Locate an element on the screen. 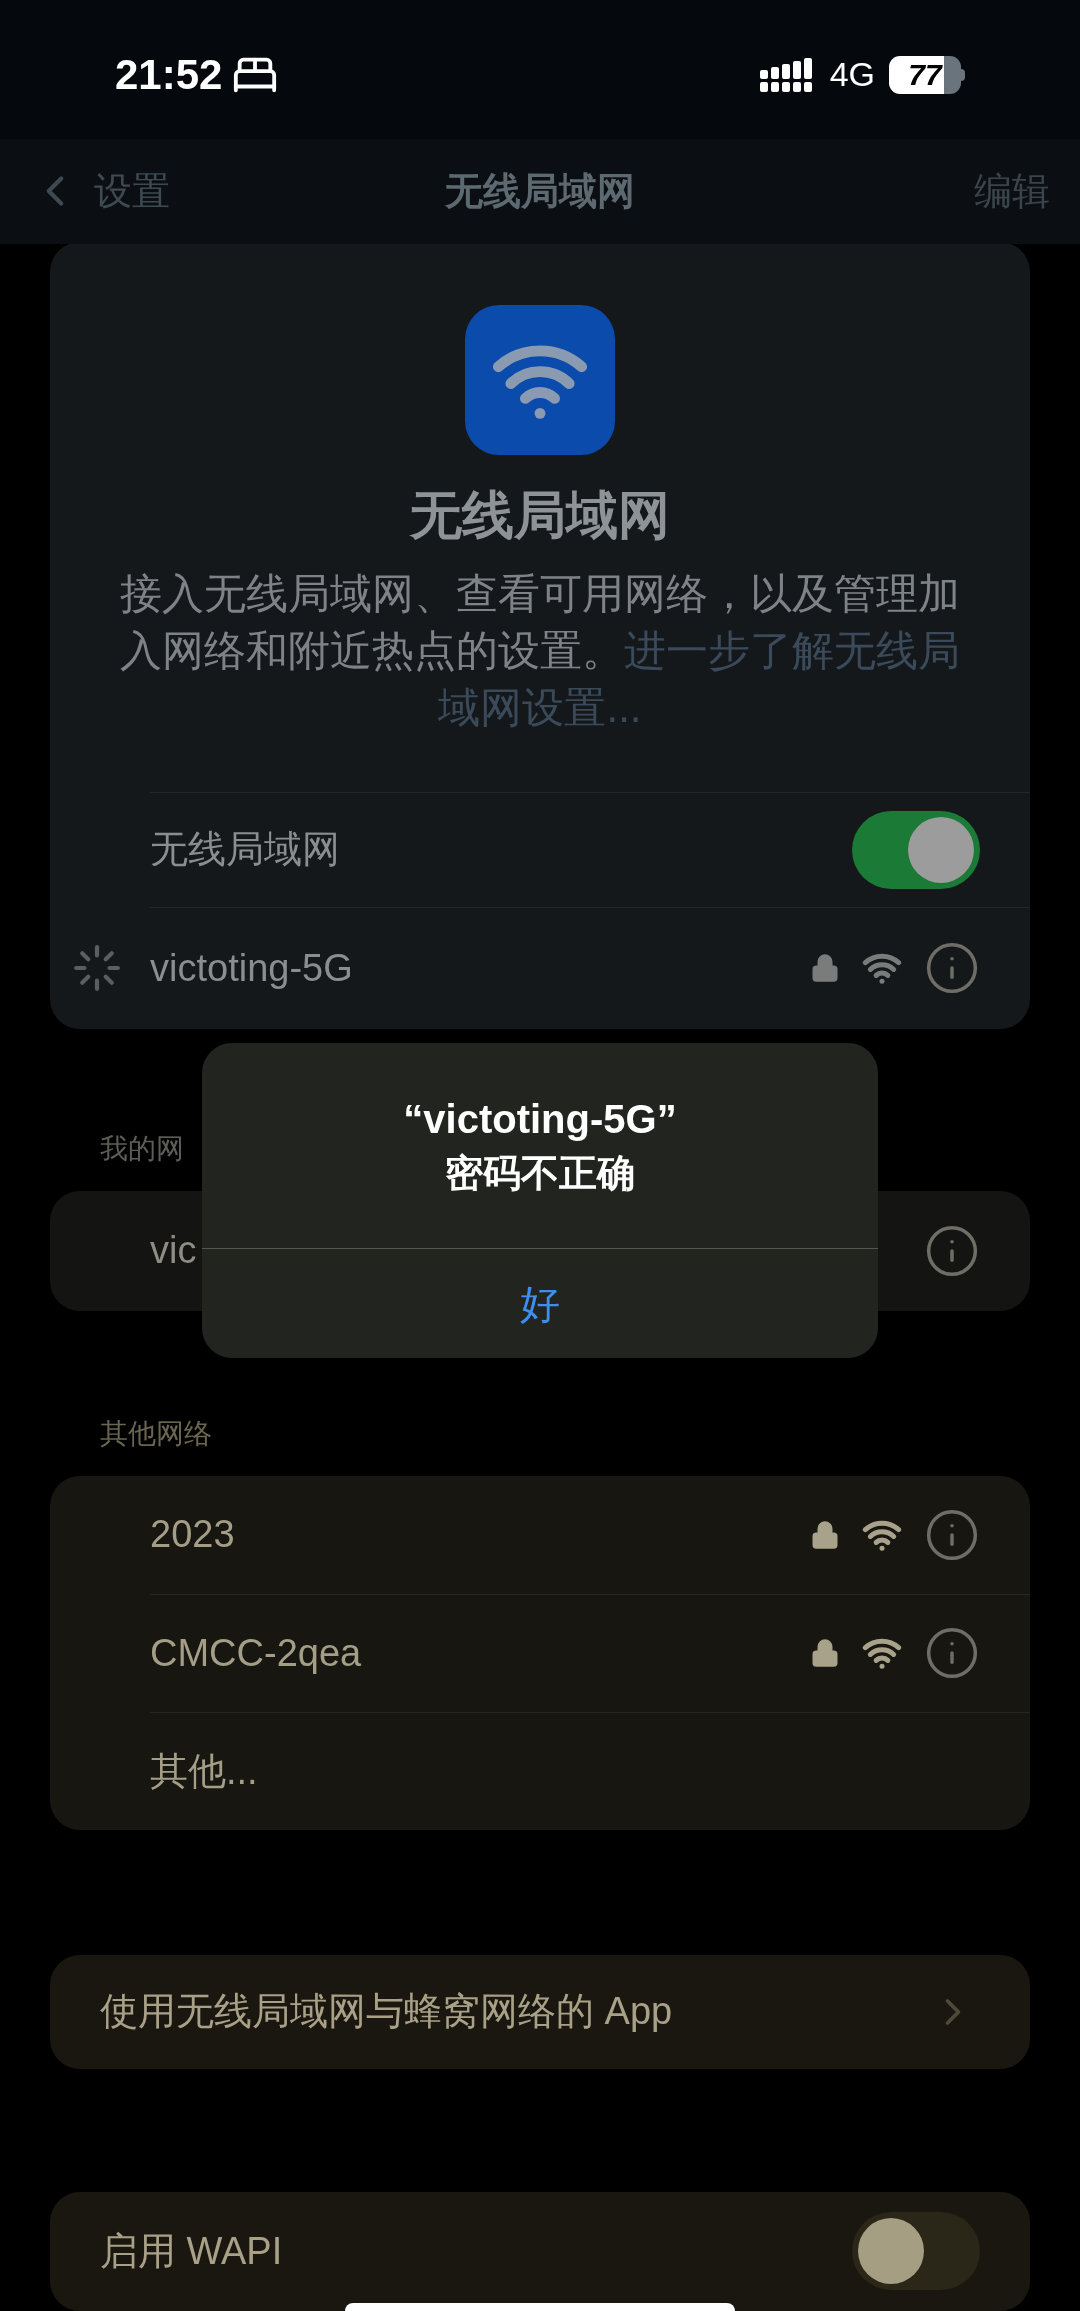 This screenshot has width=1080, height=2311. alert-message: 密码不正确 is located at coordinates (540, 1173).